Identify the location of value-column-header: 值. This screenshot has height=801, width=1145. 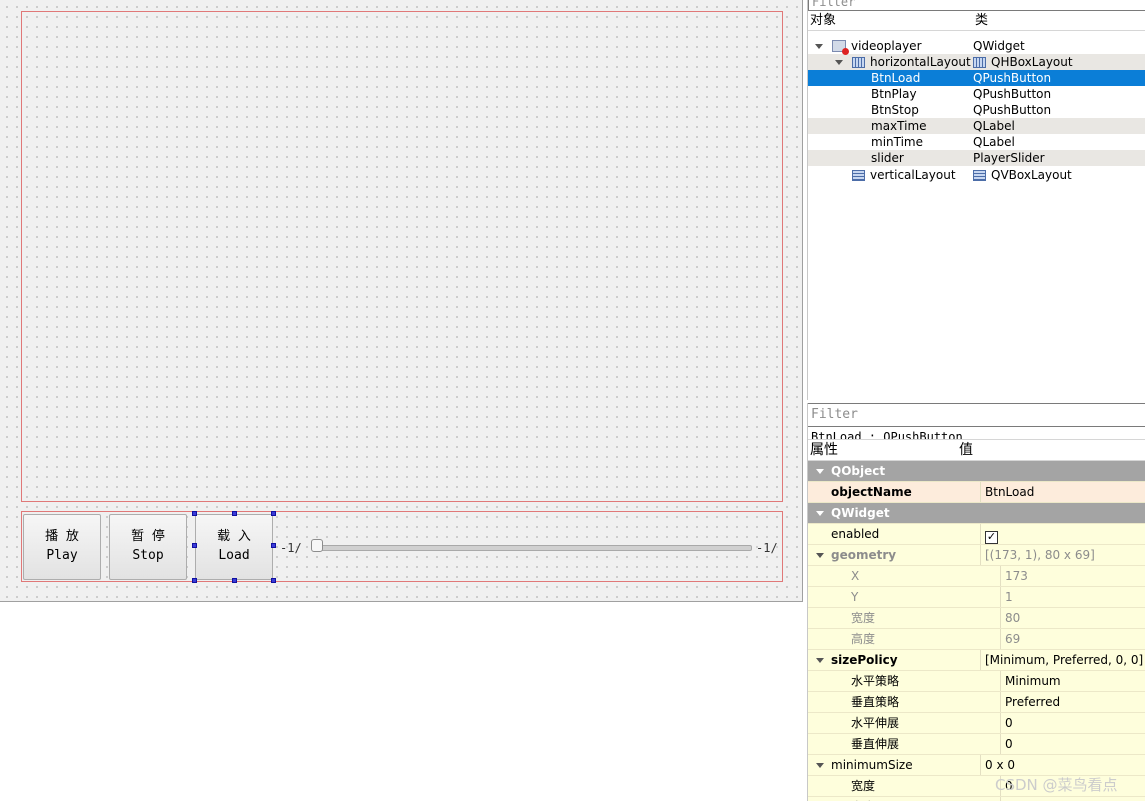
(965, 450).